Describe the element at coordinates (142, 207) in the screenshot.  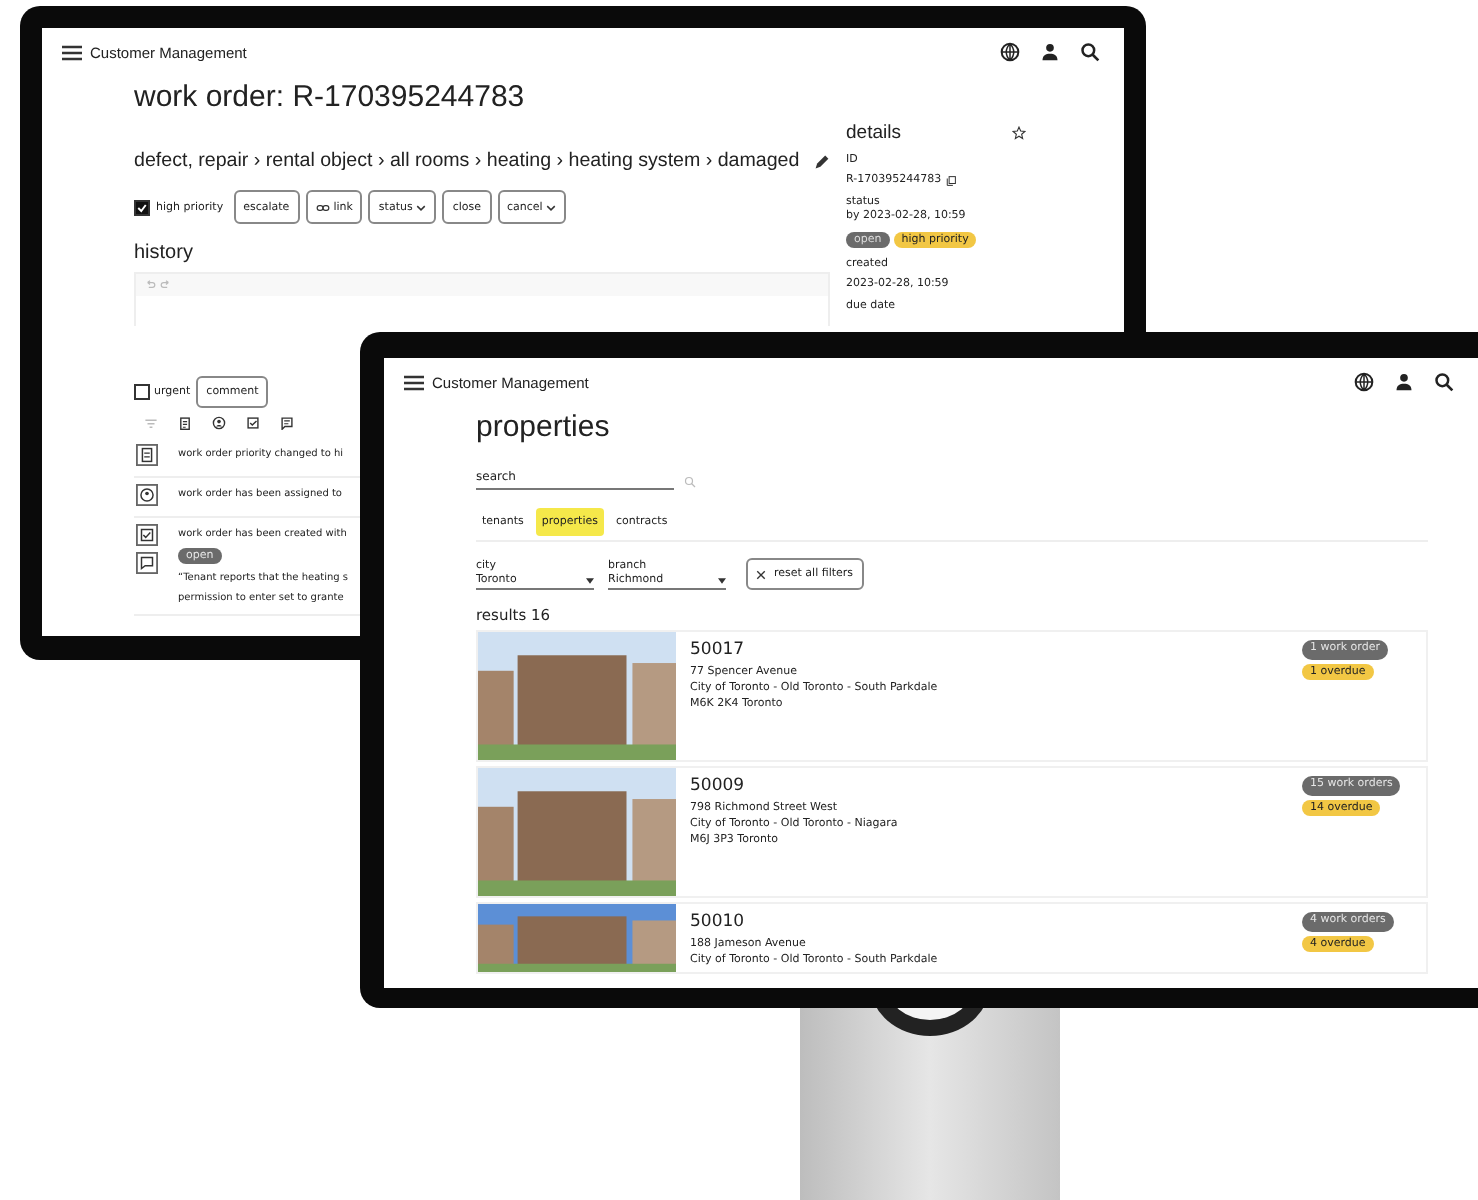
I see `high-priority-checkbox` at that location.